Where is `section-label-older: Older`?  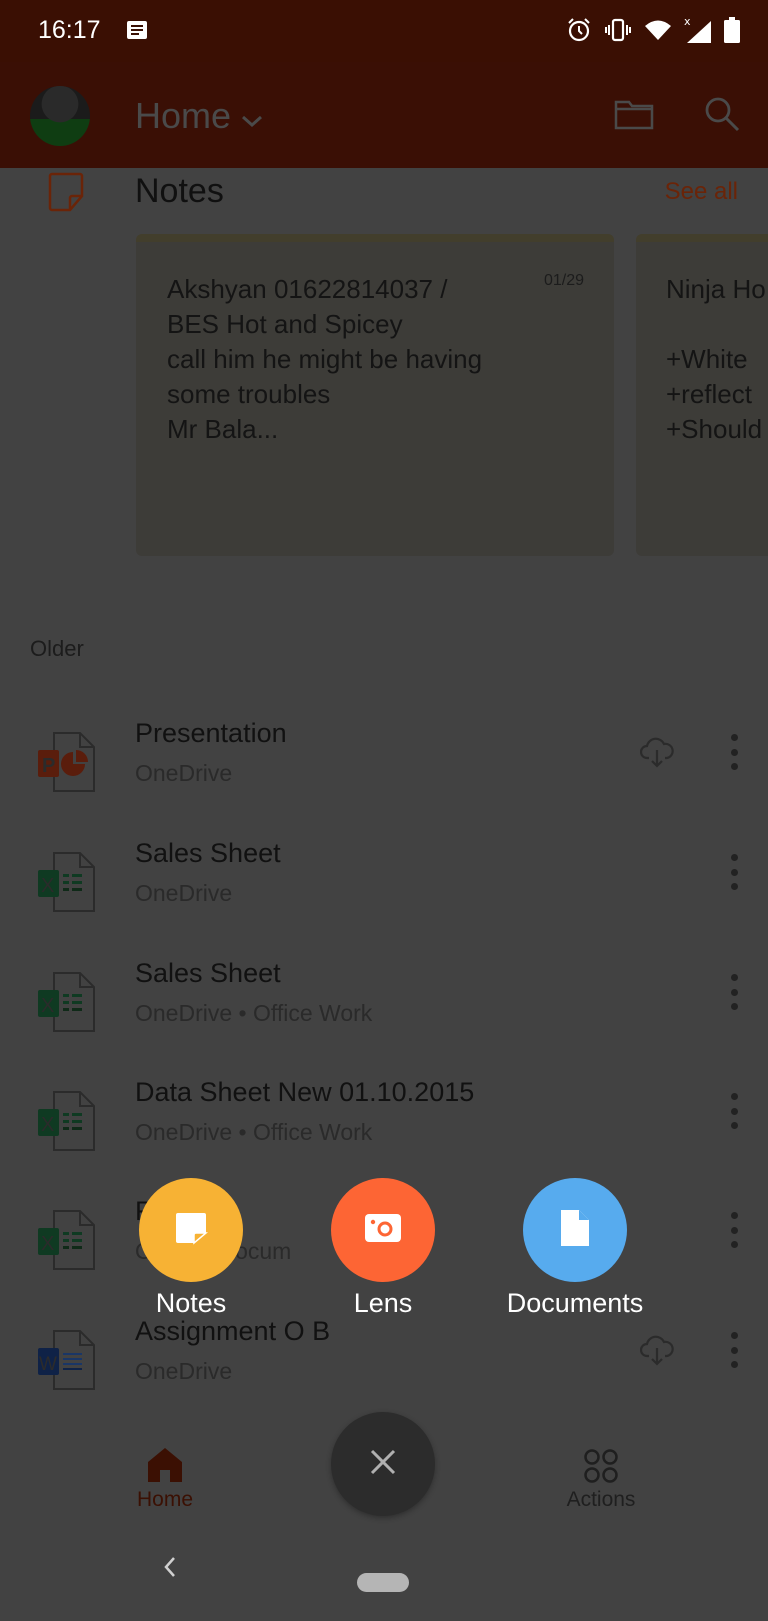
section-label-older: Older is located at coordinates (57, 648).